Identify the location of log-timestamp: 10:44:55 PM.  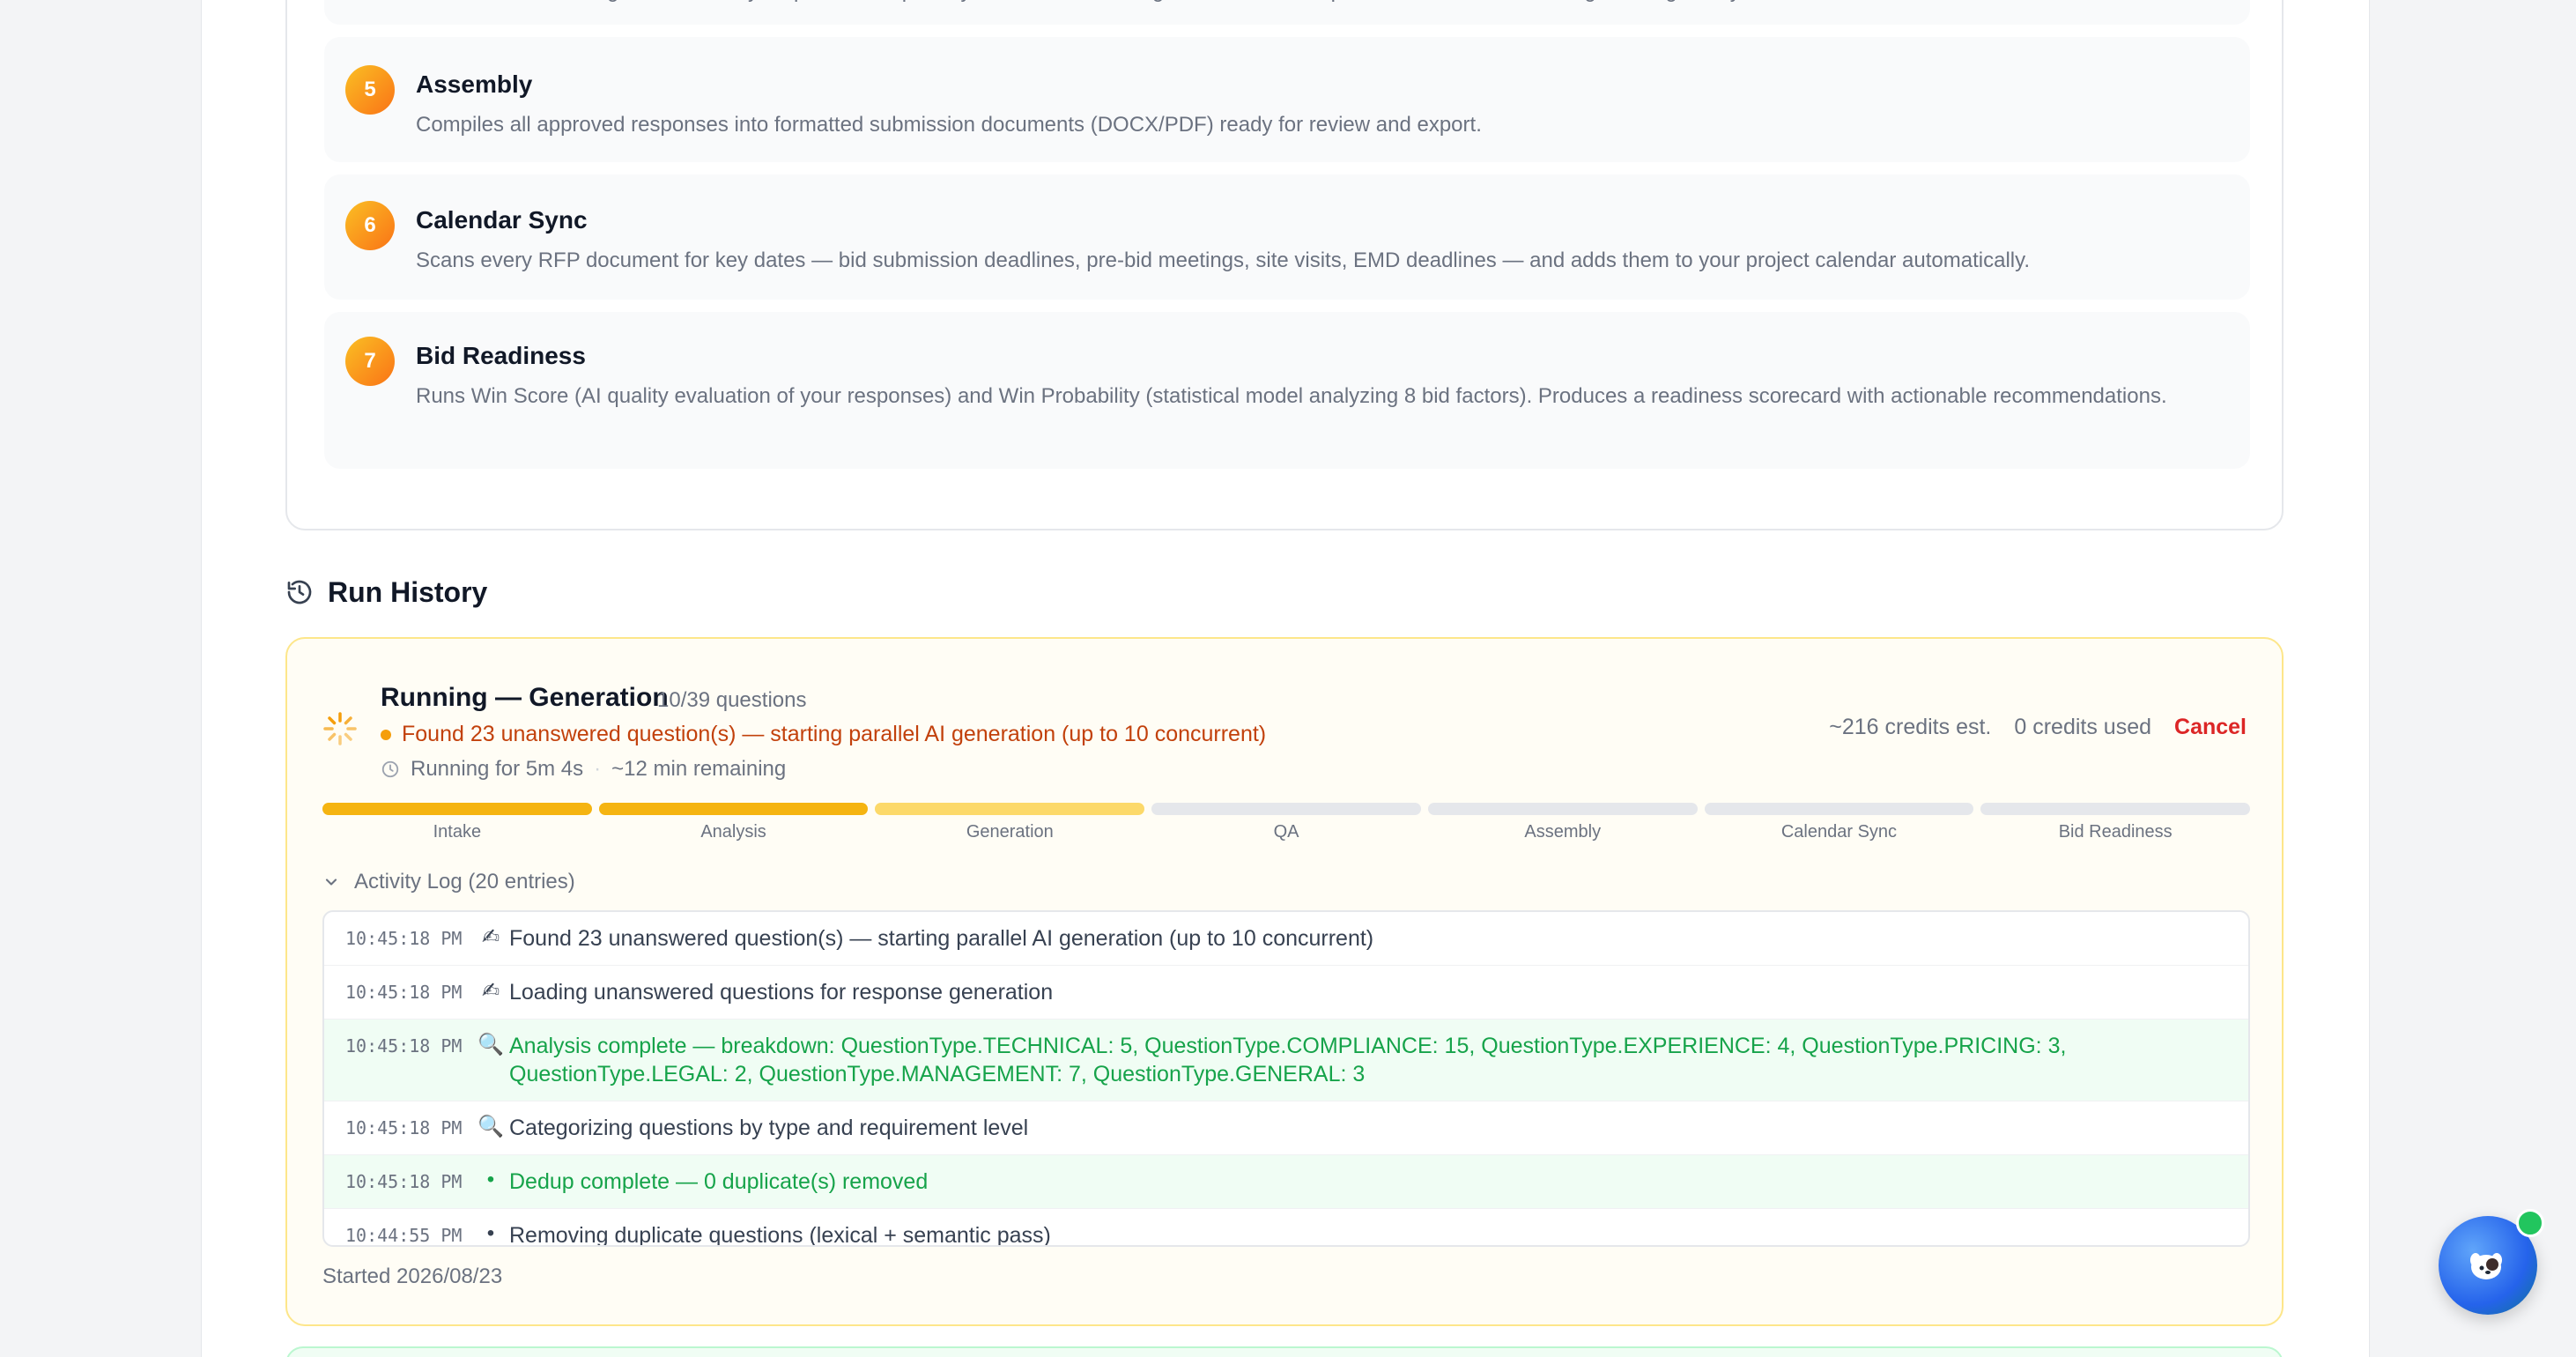
(404, 1235).